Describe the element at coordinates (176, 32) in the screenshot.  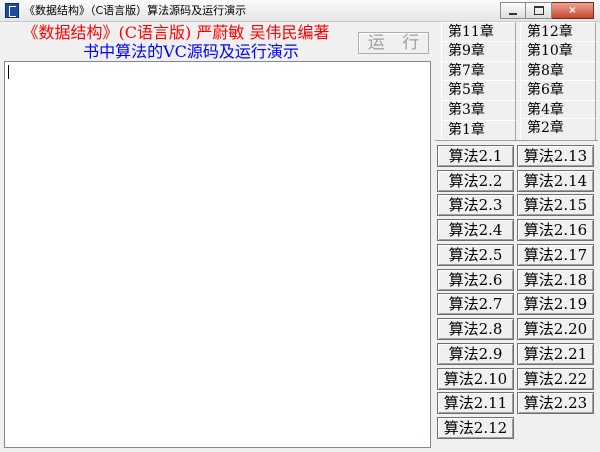
I see `book-title: 《数据结构》(C语言版) 严蔚敏 吴伟民编著` at that location.